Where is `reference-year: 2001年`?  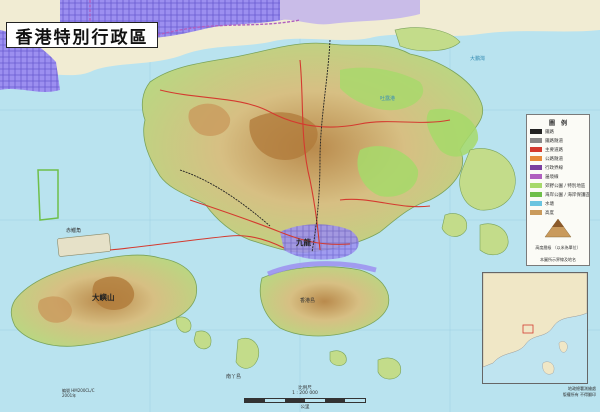
reference-year: 2001年 is located at coordinates (69, 395).